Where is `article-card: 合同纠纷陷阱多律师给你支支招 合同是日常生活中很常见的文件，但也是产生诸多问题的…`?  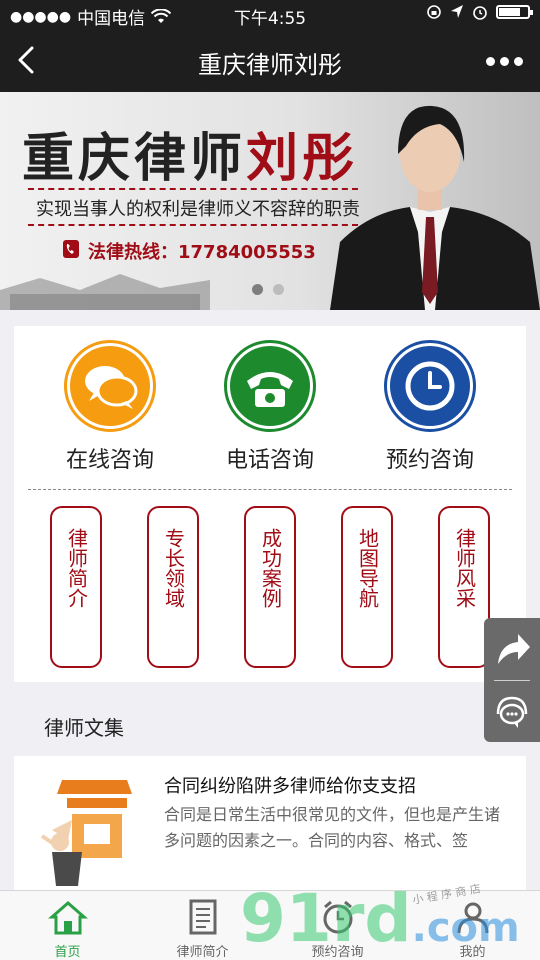
article-card: 合同纠纷陷阱多律师给你支支招 合同是日常生活中很常见的文件，但也是产生诸多问题的… is located at coordinates (270, 826).